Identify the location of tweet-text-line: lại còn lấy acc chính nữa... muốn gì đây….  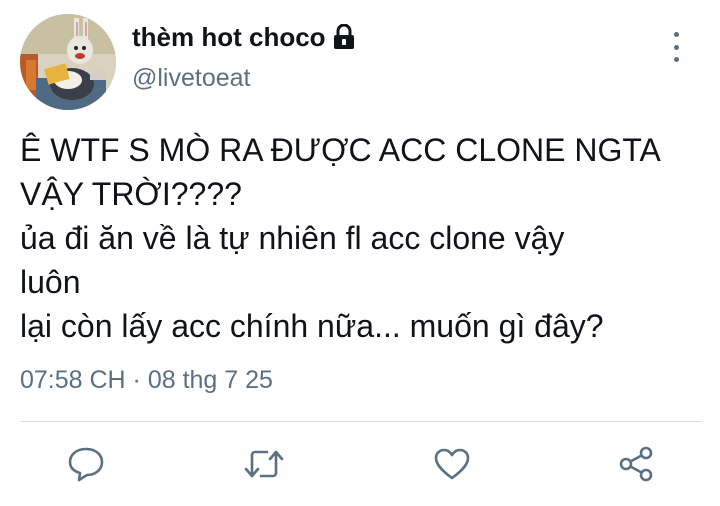
(312, 326).